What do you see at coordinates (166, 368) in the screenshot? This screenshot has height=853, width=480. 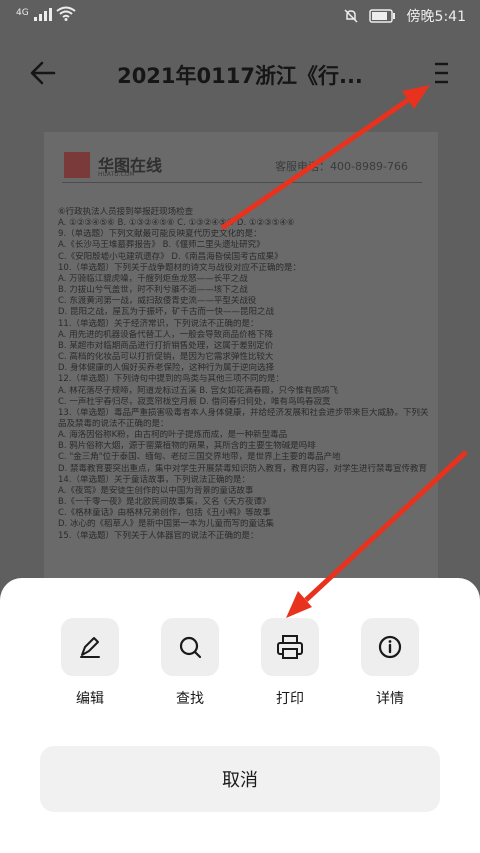 I see `document-line: D. 身体健康的人偏好买养老保险，这种行为属于逆向选择` at bounding box center [166, 368].